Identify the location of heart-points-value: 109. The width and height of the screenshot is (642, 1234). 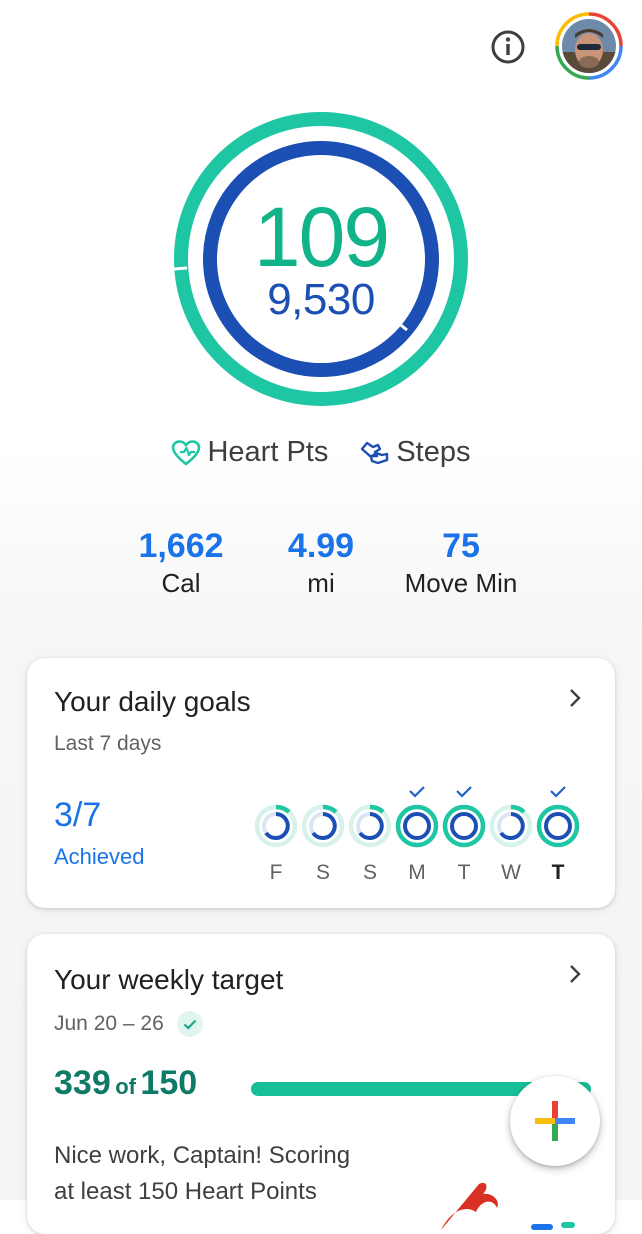
(321, 237).